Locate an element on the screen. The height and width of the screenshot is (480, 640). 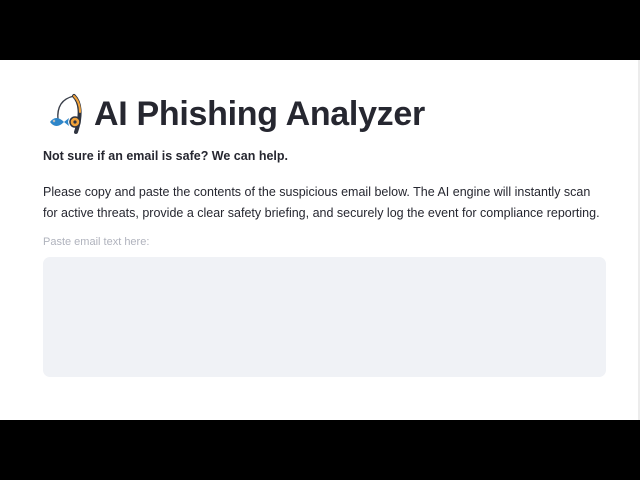
letterbox-bottom is located at coordinates (320, 450).